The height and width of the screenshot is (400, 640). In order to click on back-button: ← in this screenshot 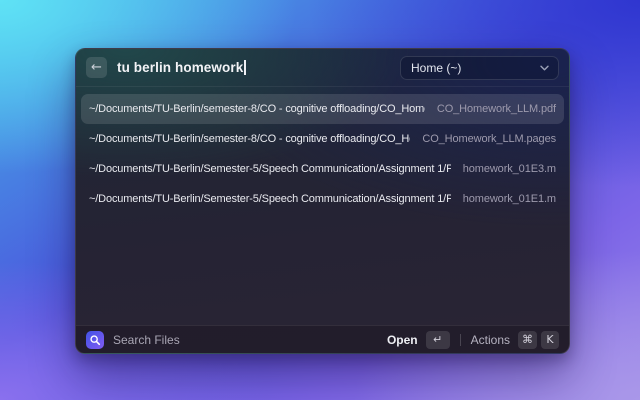, I will do `click(96, 67)`.